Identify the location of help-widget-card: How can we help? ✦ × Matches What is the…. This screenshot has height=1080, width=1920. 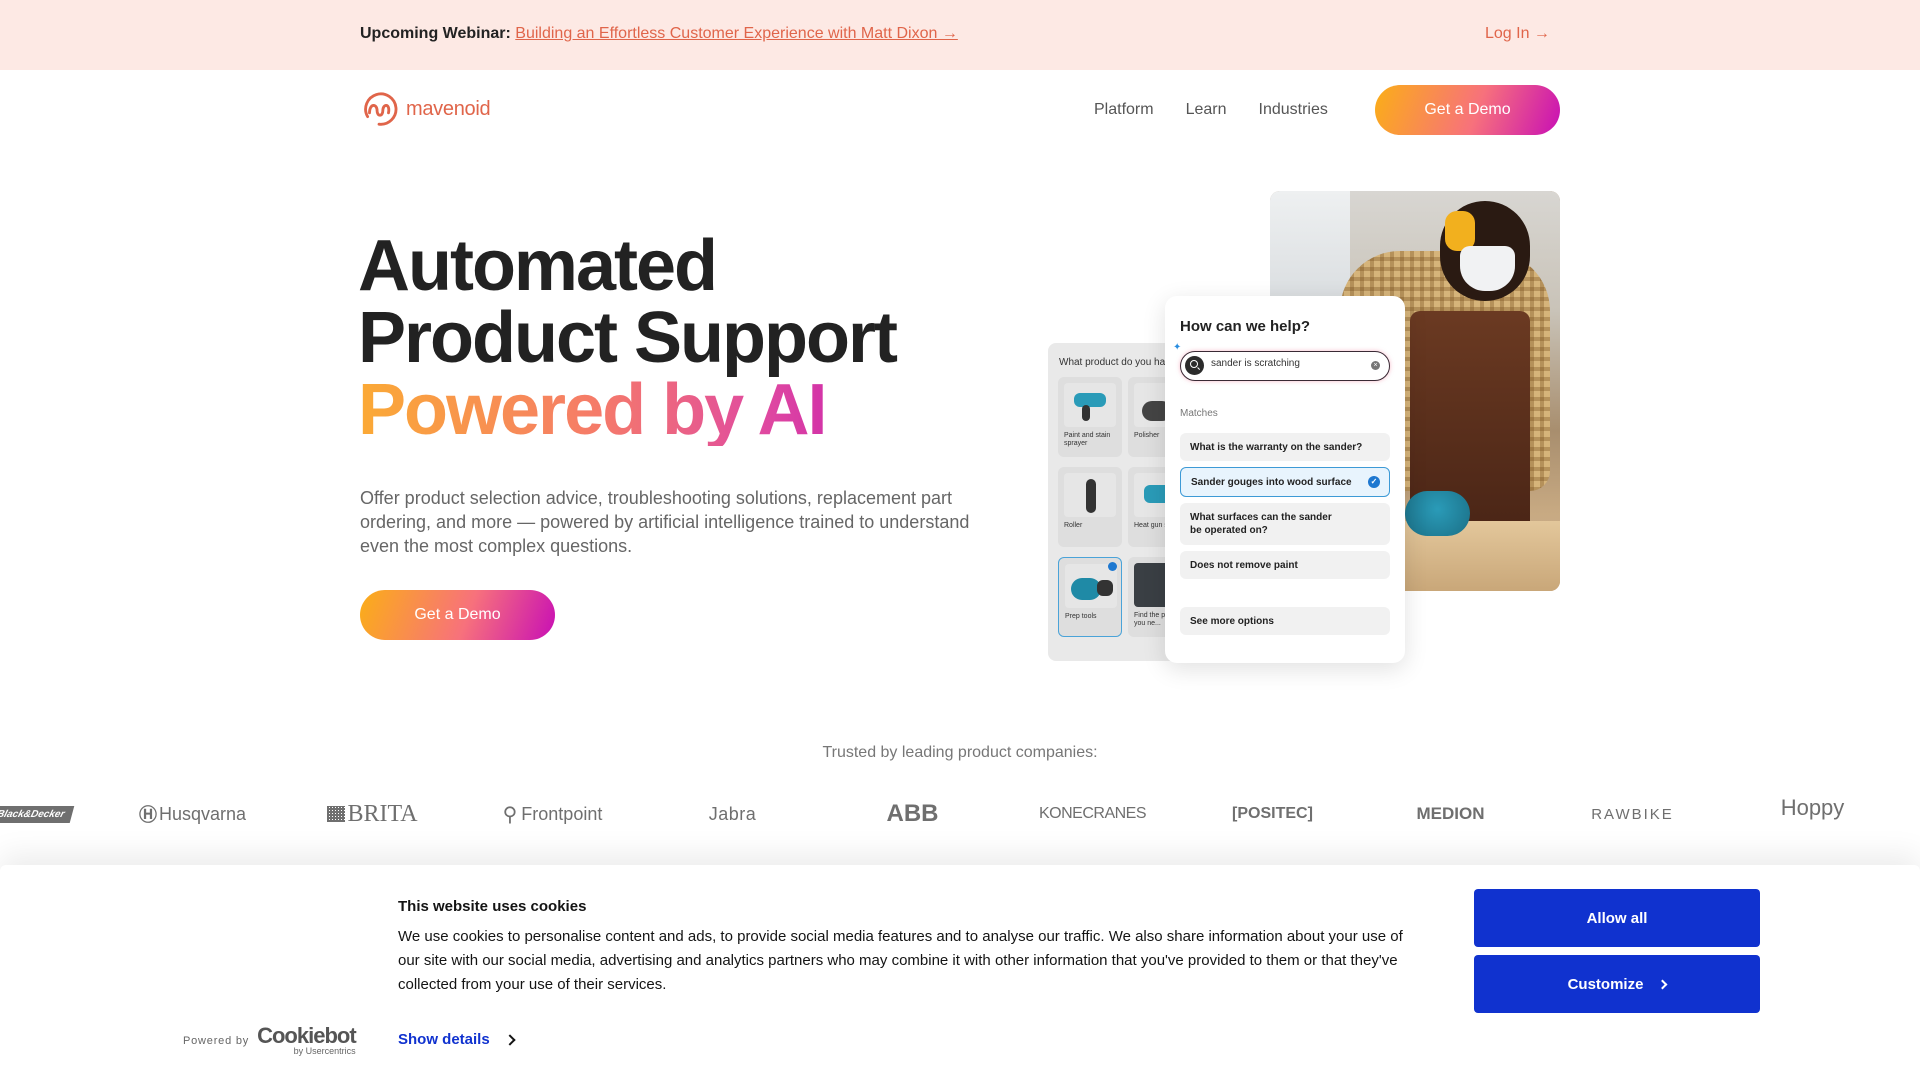
(1285, 479).